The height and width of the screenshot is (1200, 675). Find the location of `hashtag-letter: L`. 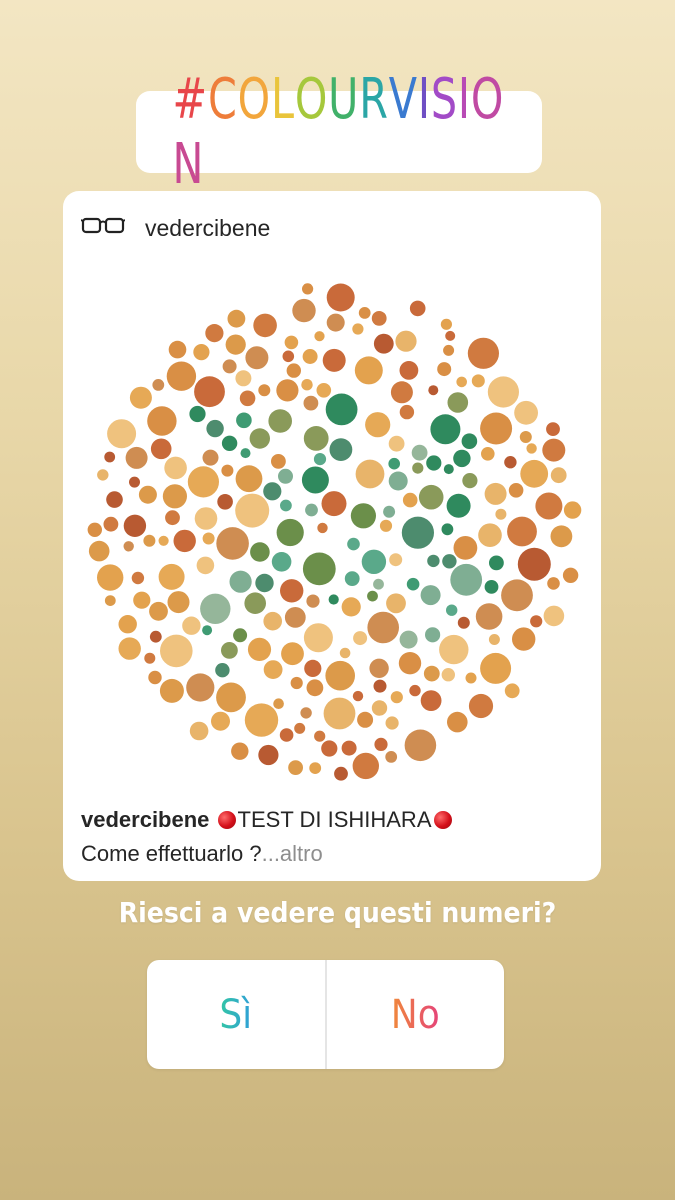

hashtag-letter: L is located at coordinates (283, 99).